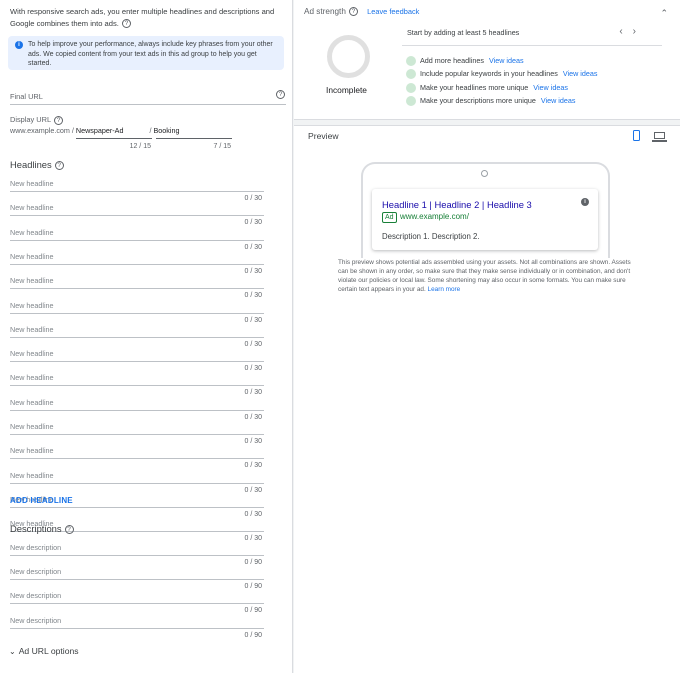  I want to click on tip-text: Add more headlines, so click(452, 60).